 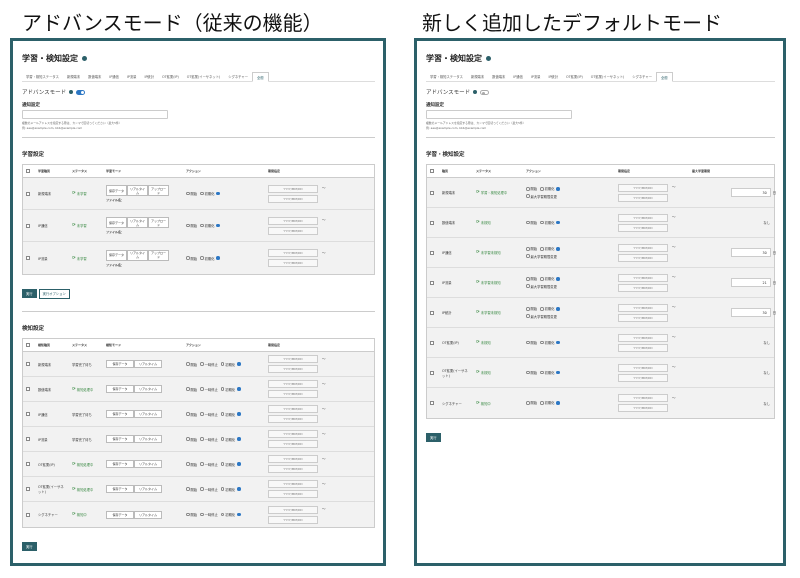 I want to click on tab-9: 全般, so click(x=260, y=77).